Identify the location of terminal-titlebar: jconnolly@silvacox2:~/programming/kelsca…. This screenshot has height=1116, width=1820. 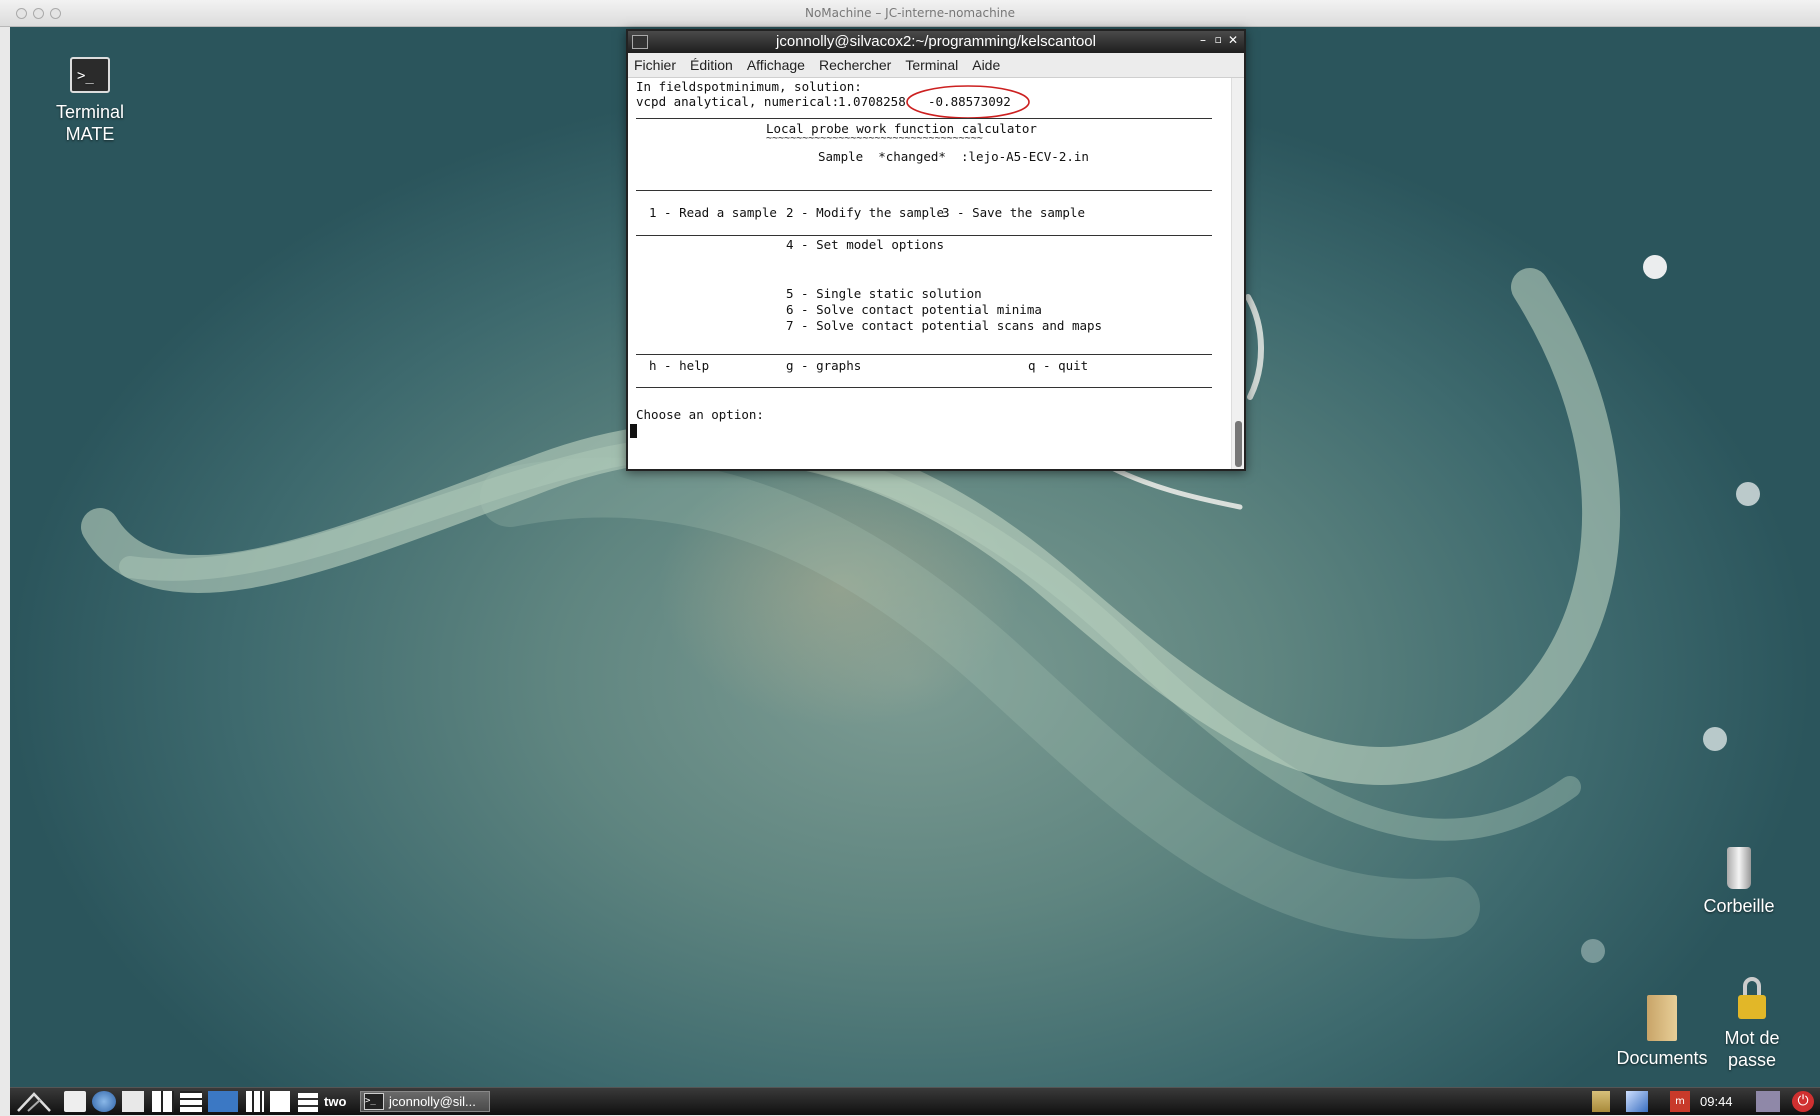
(936, 42).